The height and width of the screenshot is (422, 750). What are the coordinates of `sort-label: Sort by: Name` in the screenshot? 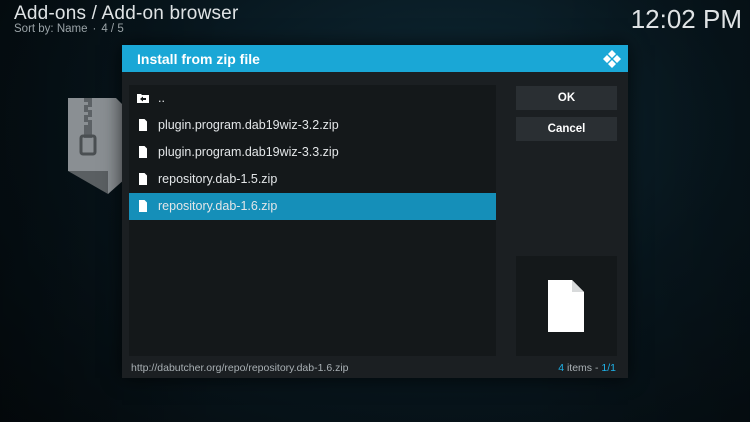 It's located at (51, 29).